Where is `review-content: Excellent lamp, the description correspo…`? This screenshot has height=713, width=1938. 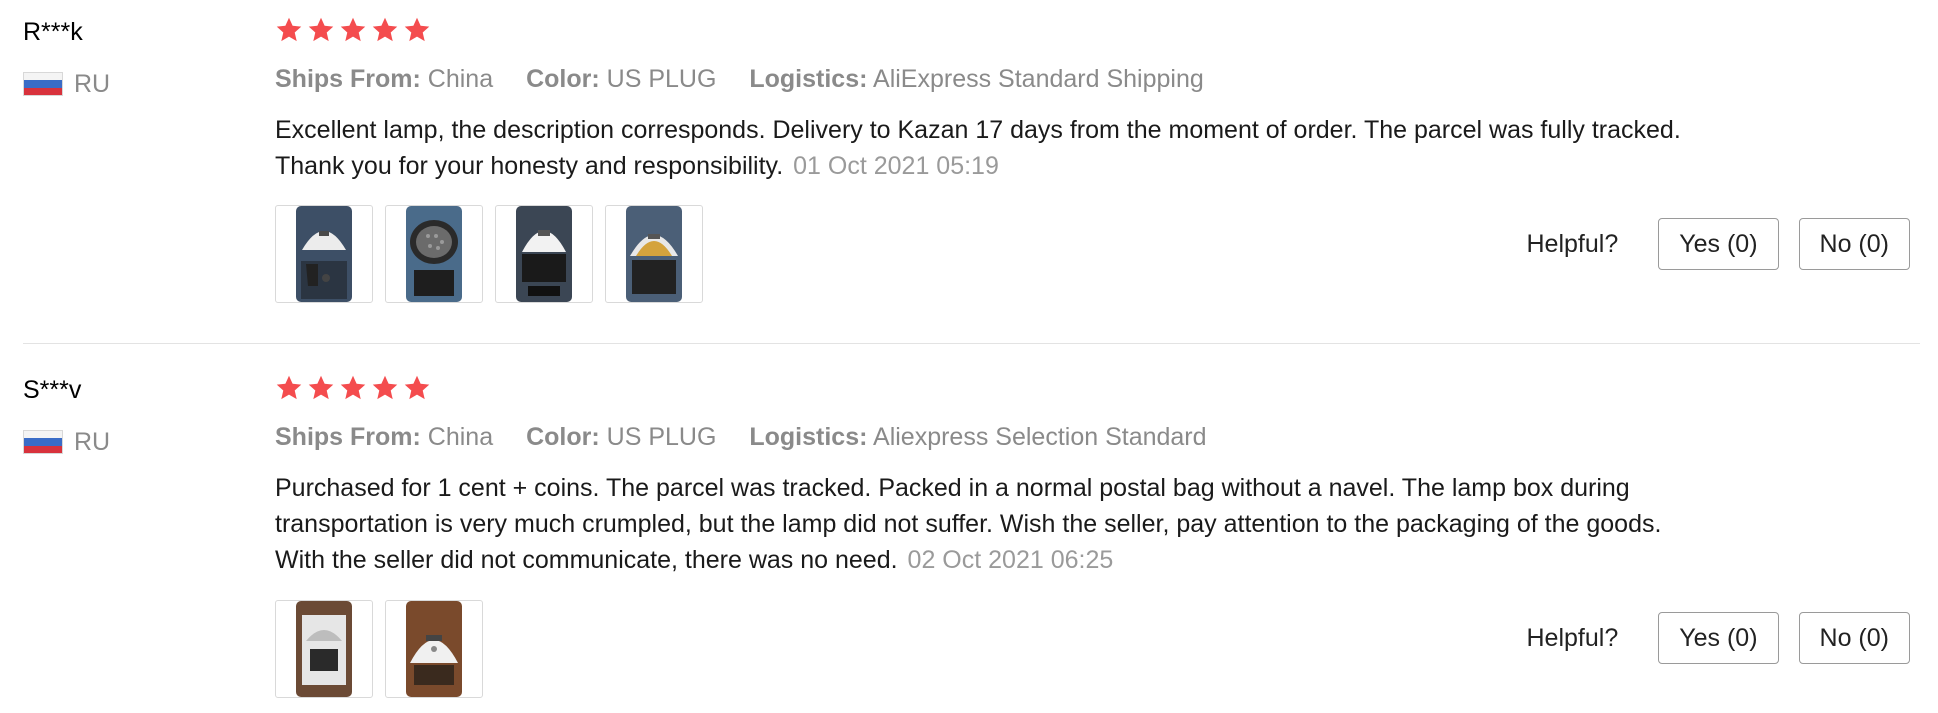
review-content: Excellent lamp, the description correspo… is located at coordinates (995, 148).